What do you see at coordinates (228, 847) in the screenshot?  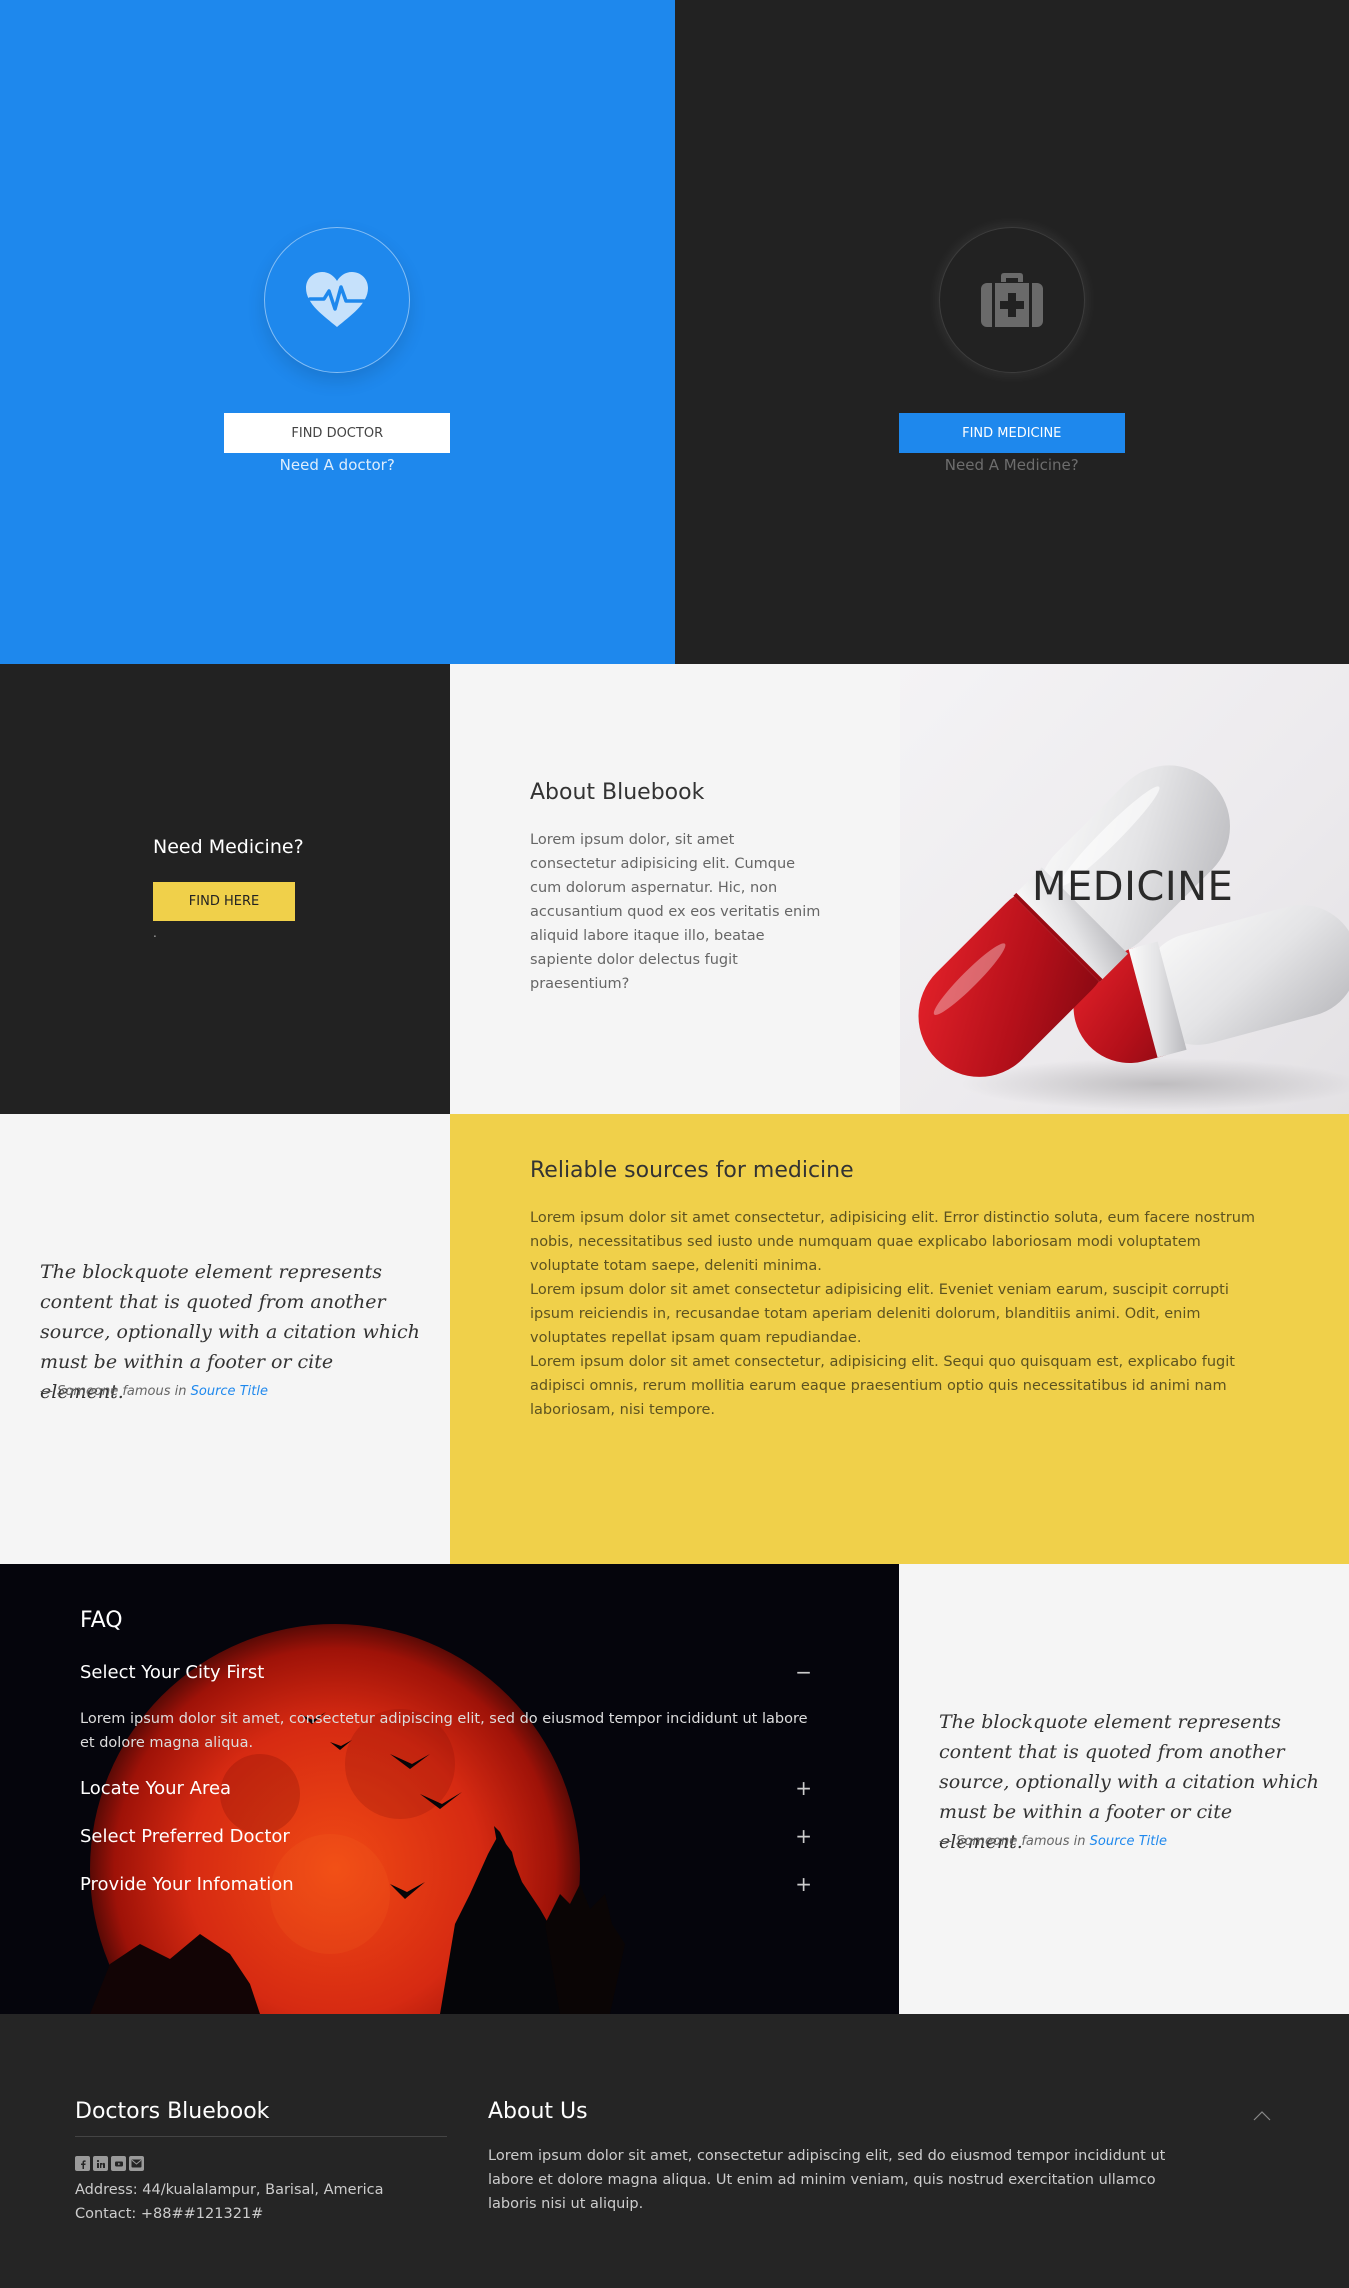 I see `need-medicine-title: Need Medicine?` at bounding box center [228, 847].